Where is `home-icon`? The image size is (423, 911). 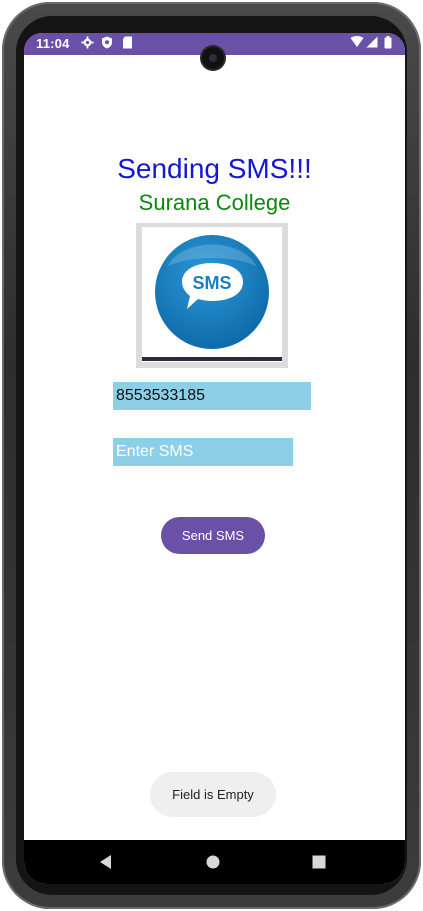
home-icon is located at coordinates (213, 862).